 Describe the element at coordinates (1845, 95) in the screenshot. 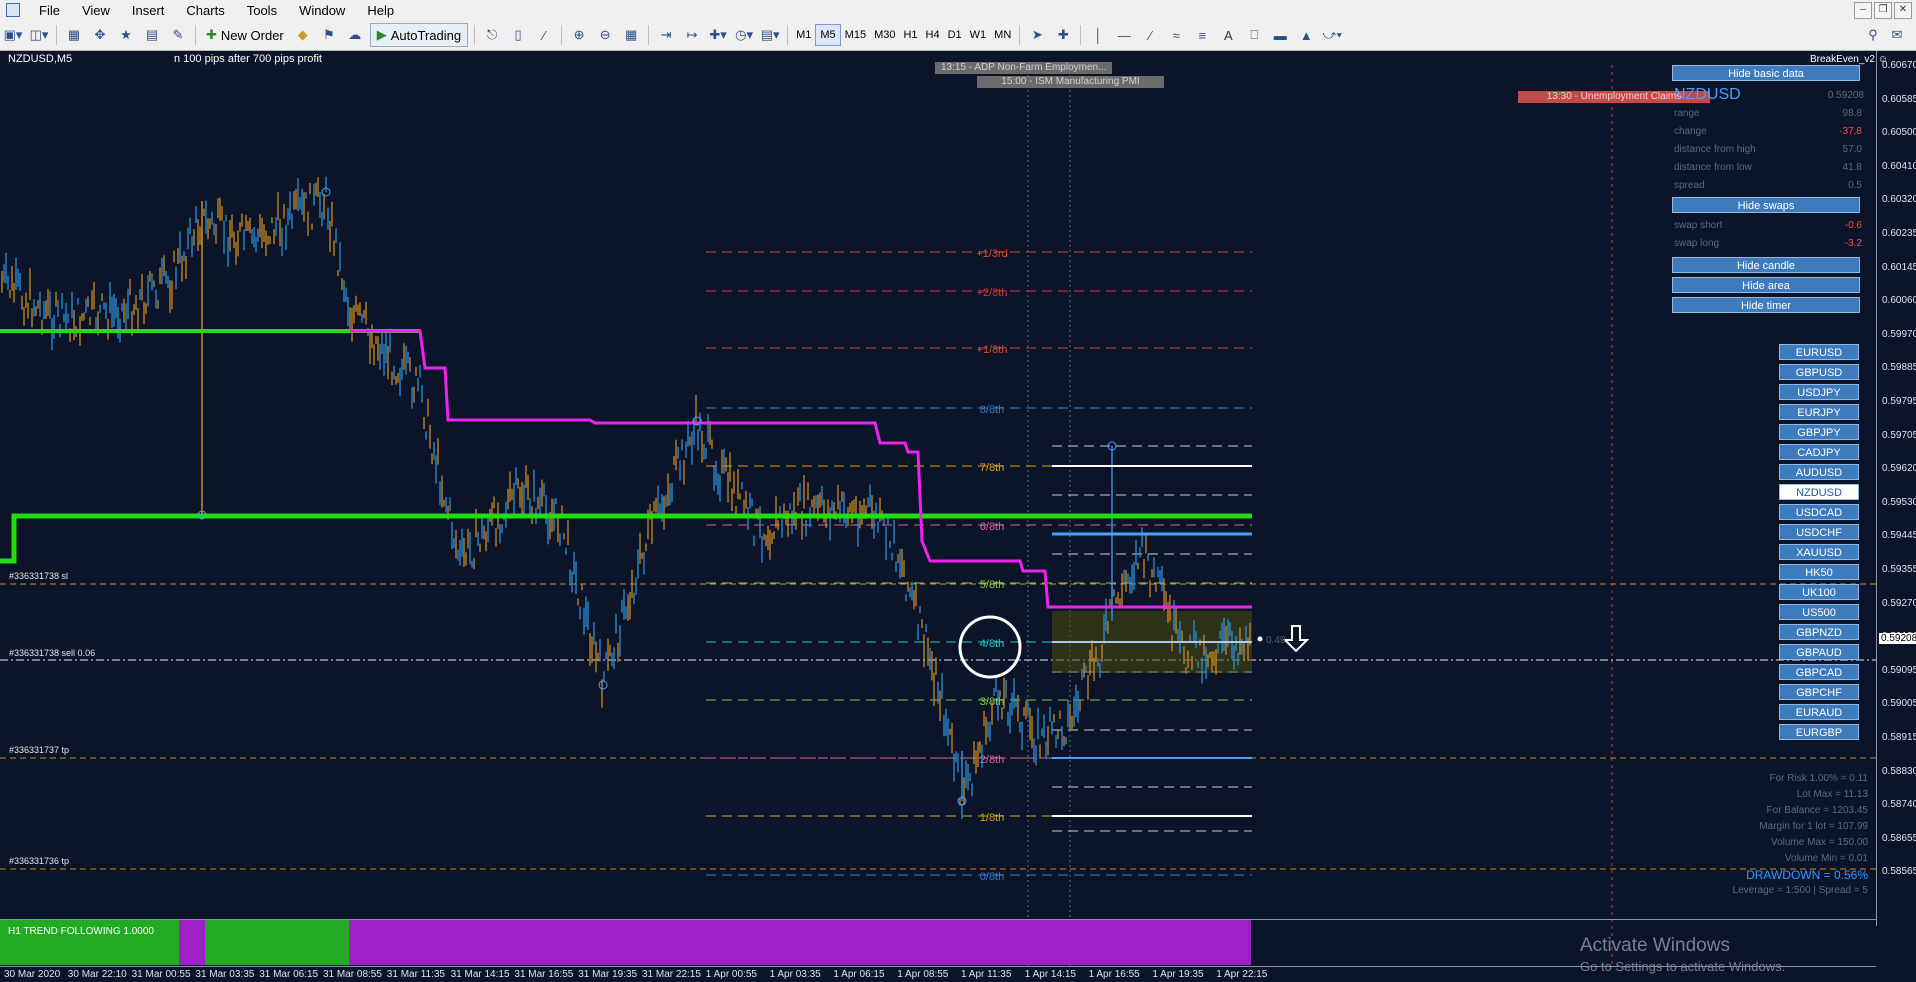

I see `panel-symbol-price: 0.59208` at that location.